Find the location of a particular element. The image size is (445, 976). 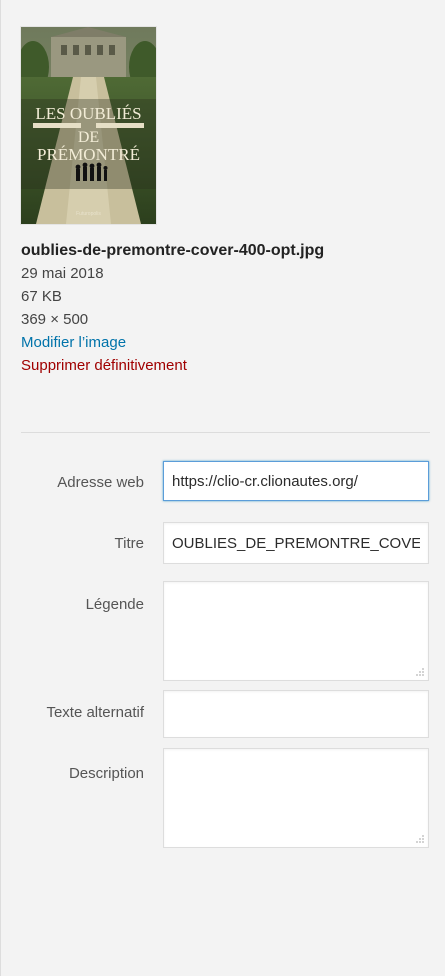

attachment-thumbnail: LES OUBLIÉS DE PRÉMONTRÉ Futuropolis is located at coordinates (88, 125).